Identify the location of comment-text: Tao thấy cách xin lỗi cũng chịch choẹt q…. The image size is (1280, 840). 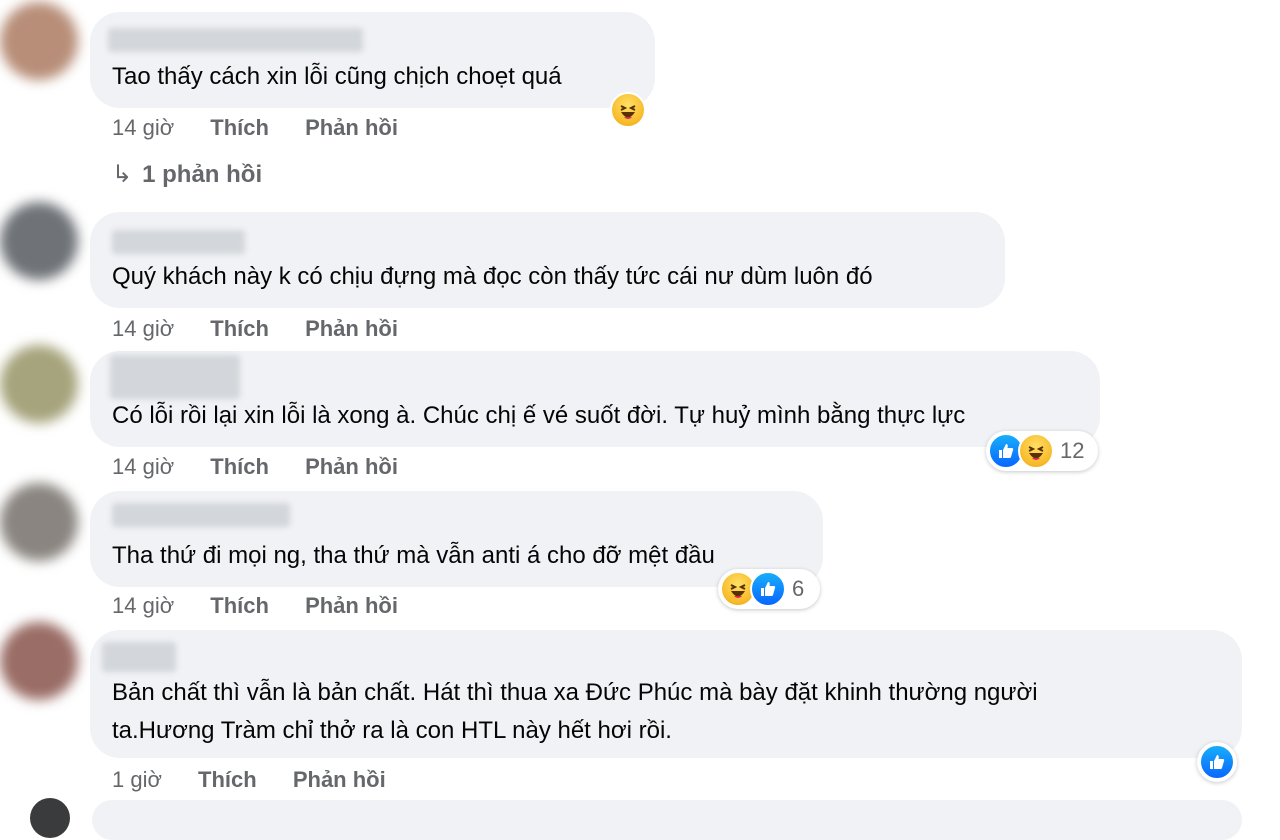
(337, 76).